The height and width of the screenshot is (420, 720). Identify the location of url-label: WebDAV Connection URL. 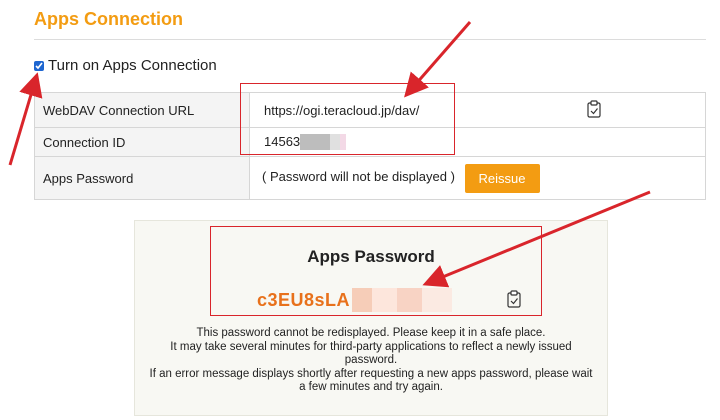
(142, 110).